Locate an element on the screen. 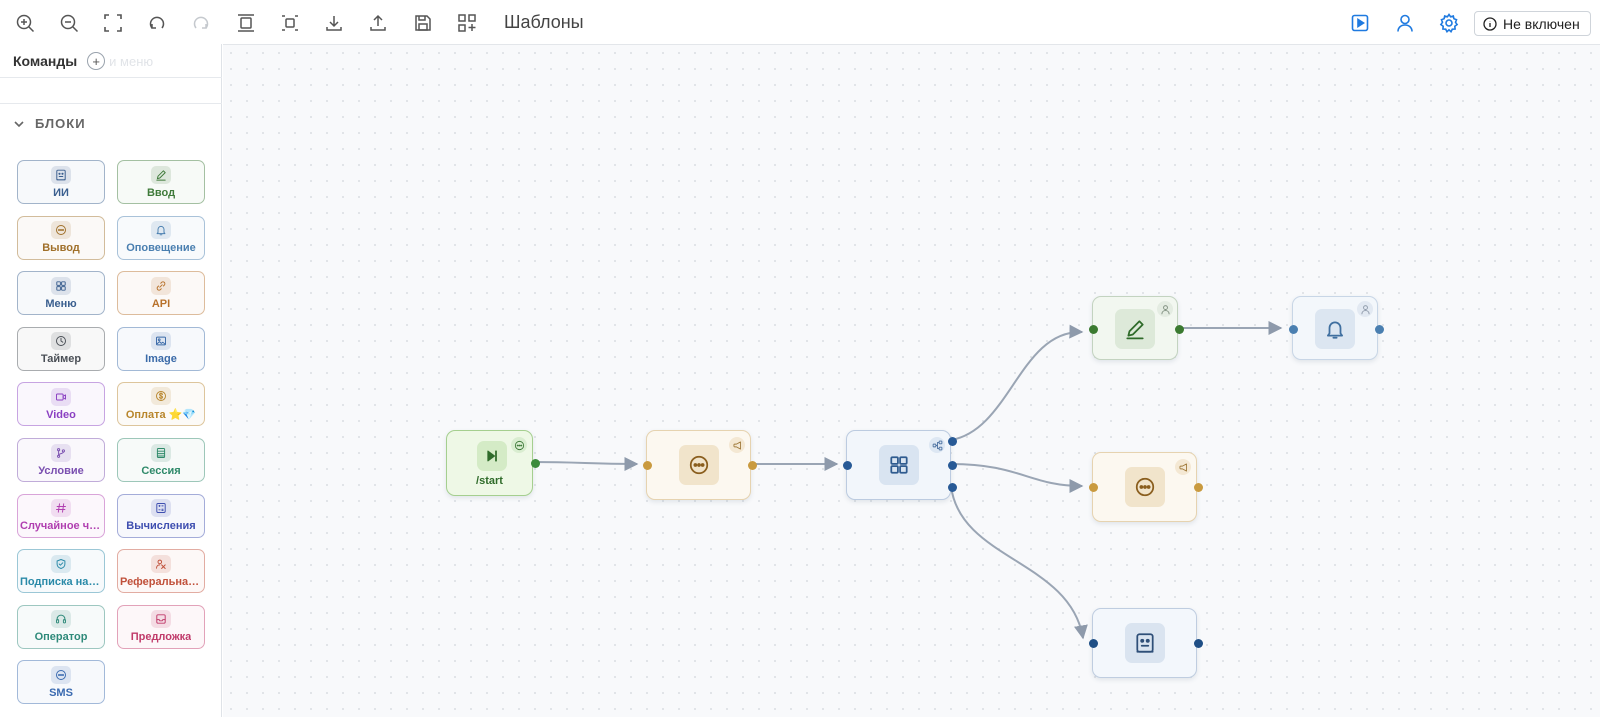 The height and width of the screenshot is (717, 1600). templates-icon is located at coordinates (467, 23).